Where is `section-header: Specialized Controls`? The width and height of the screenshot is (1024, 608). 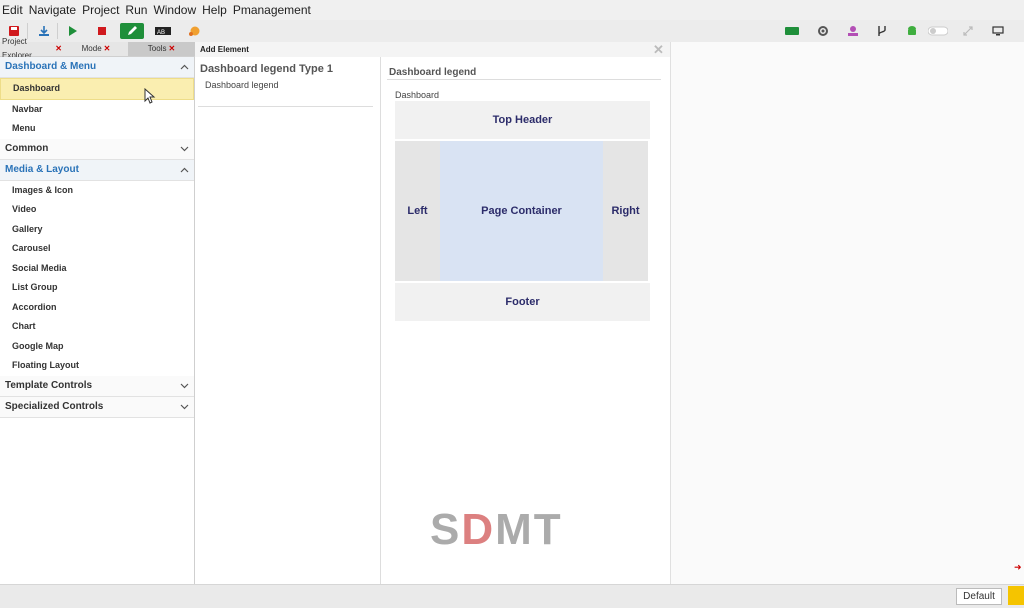 section-header: Specialized Controls is located at coordinates (97, 407).